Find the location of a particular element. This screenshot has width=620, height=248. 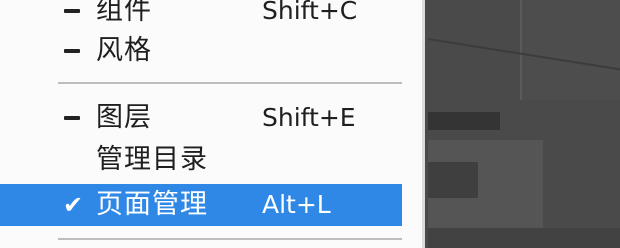

menu-item-directory: 管理目录 is located at coordinates (201, 160).